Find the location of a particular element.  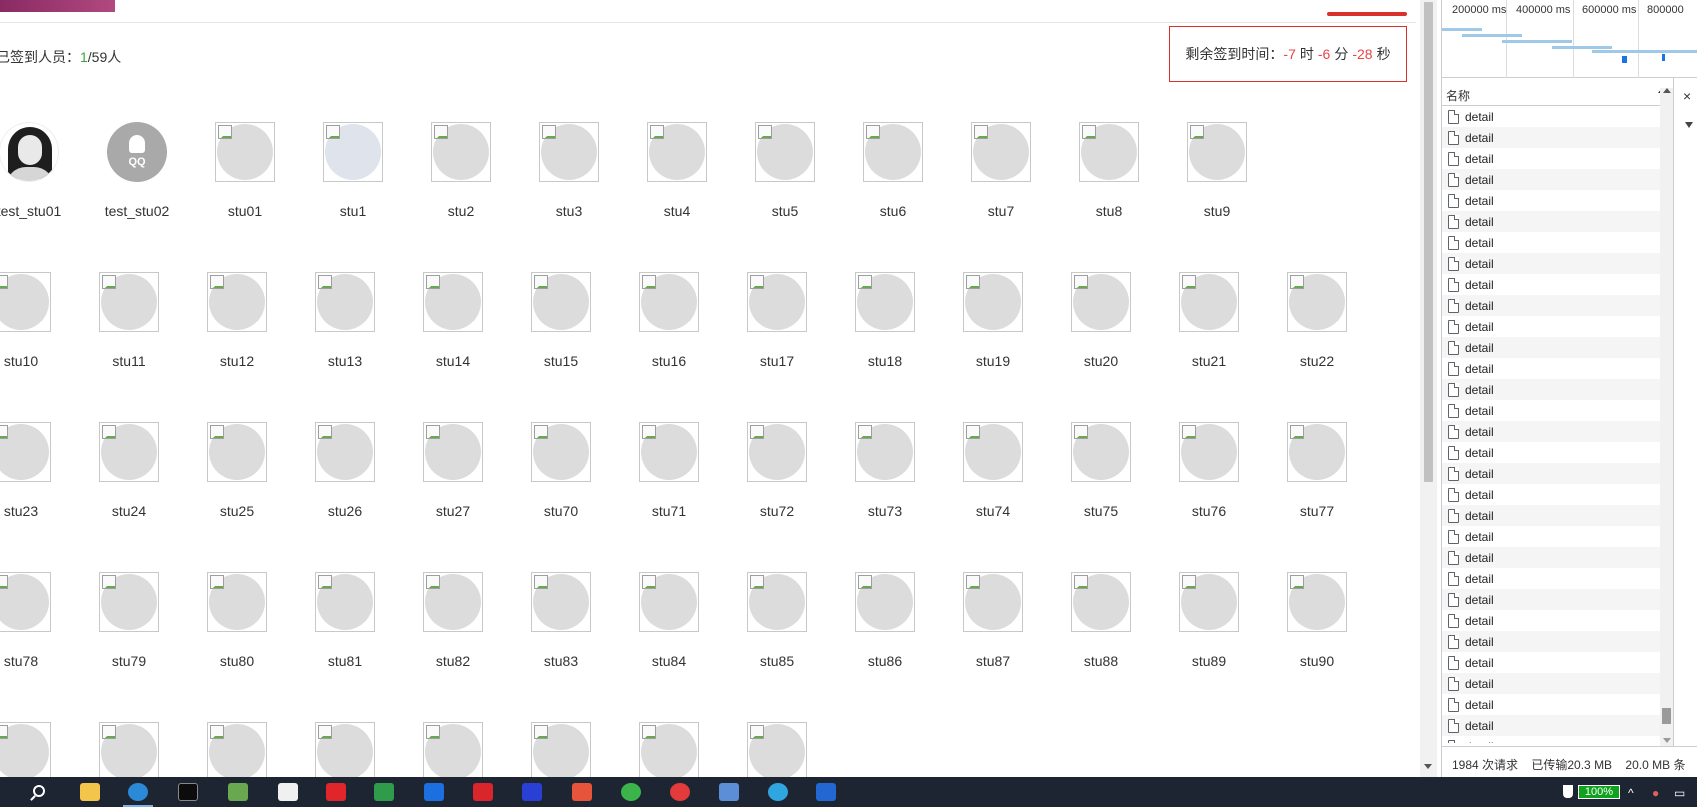

request-list-scrollbar-thumb is located at coordinates (1666, 716).